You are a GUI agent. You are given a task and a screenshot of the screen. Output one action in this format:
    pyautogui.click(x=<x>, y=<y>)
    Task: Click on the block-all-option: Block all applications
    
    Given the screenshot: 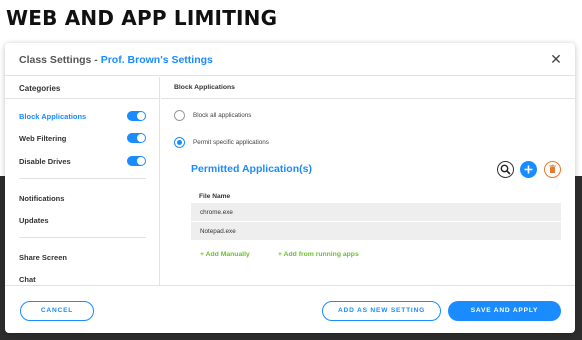 What is the action you would take?
    pyautogui.click(x=212, y=115)
    